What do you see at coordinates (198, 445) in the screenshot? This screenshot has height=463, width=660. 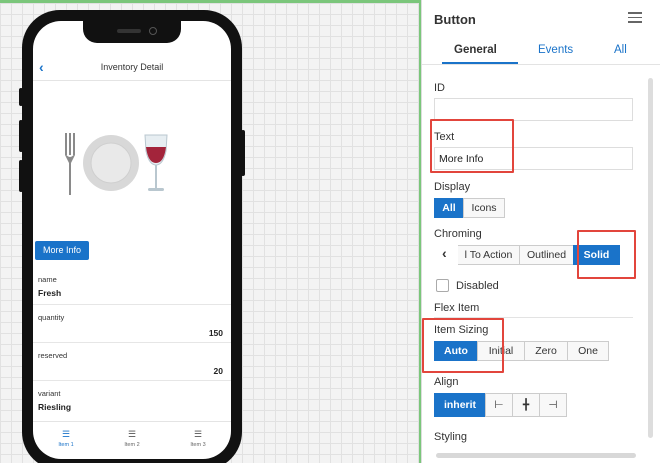 I see `tab-label: Item 3` at bounding box center [198, 445].